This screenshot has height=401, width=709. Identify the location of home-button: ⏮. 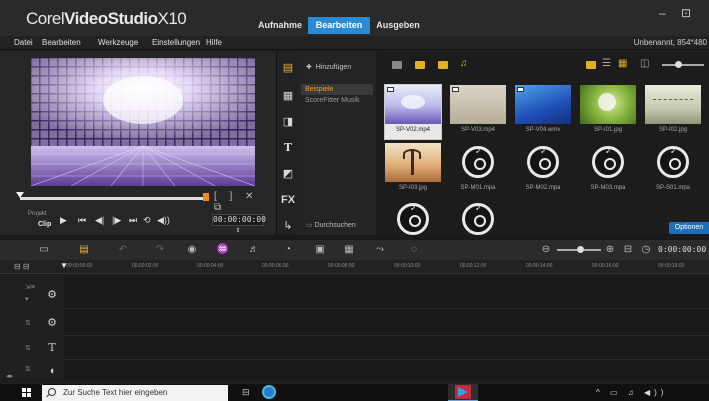
(82, 220).